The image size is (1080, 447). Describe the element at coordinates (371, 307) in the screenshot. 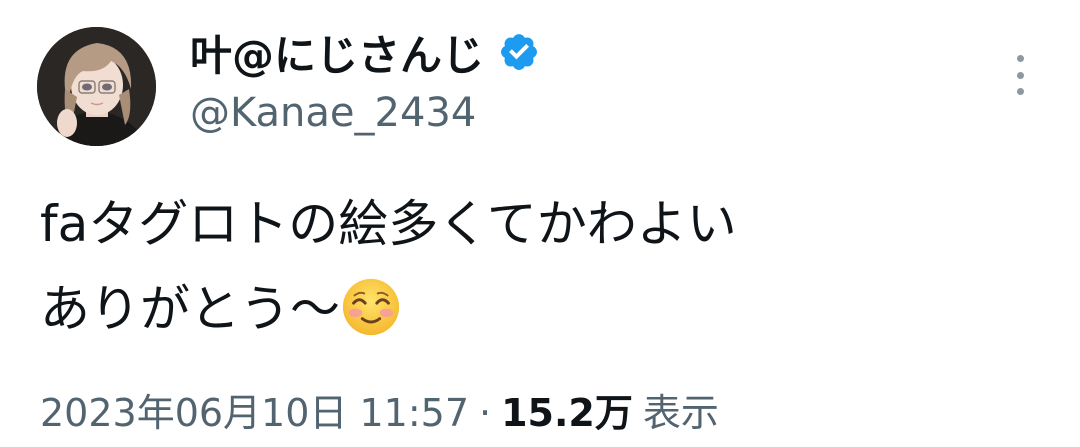

I see `smiling-face-with-blush-emoji` at that location.